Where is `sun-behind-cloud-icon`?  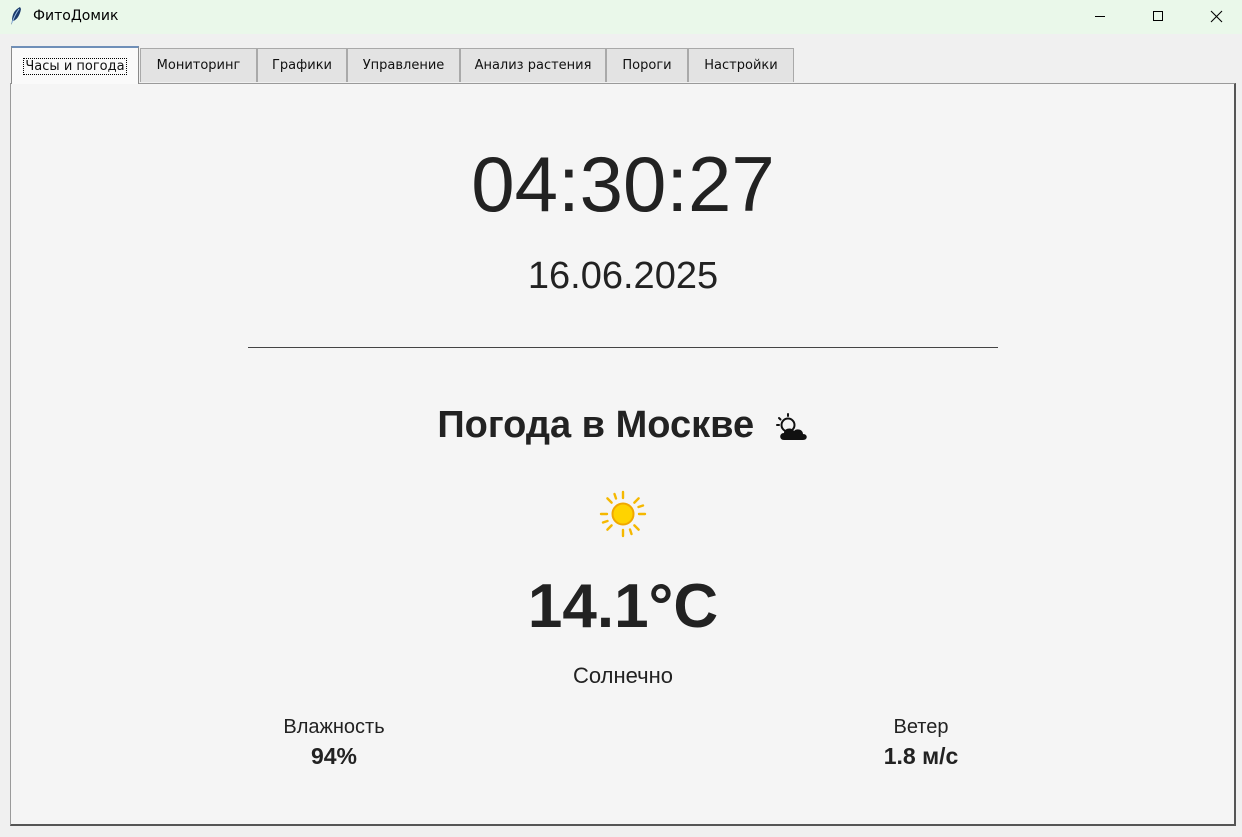
sun-behind-cloud-icon is located at coordinates (791, 426).